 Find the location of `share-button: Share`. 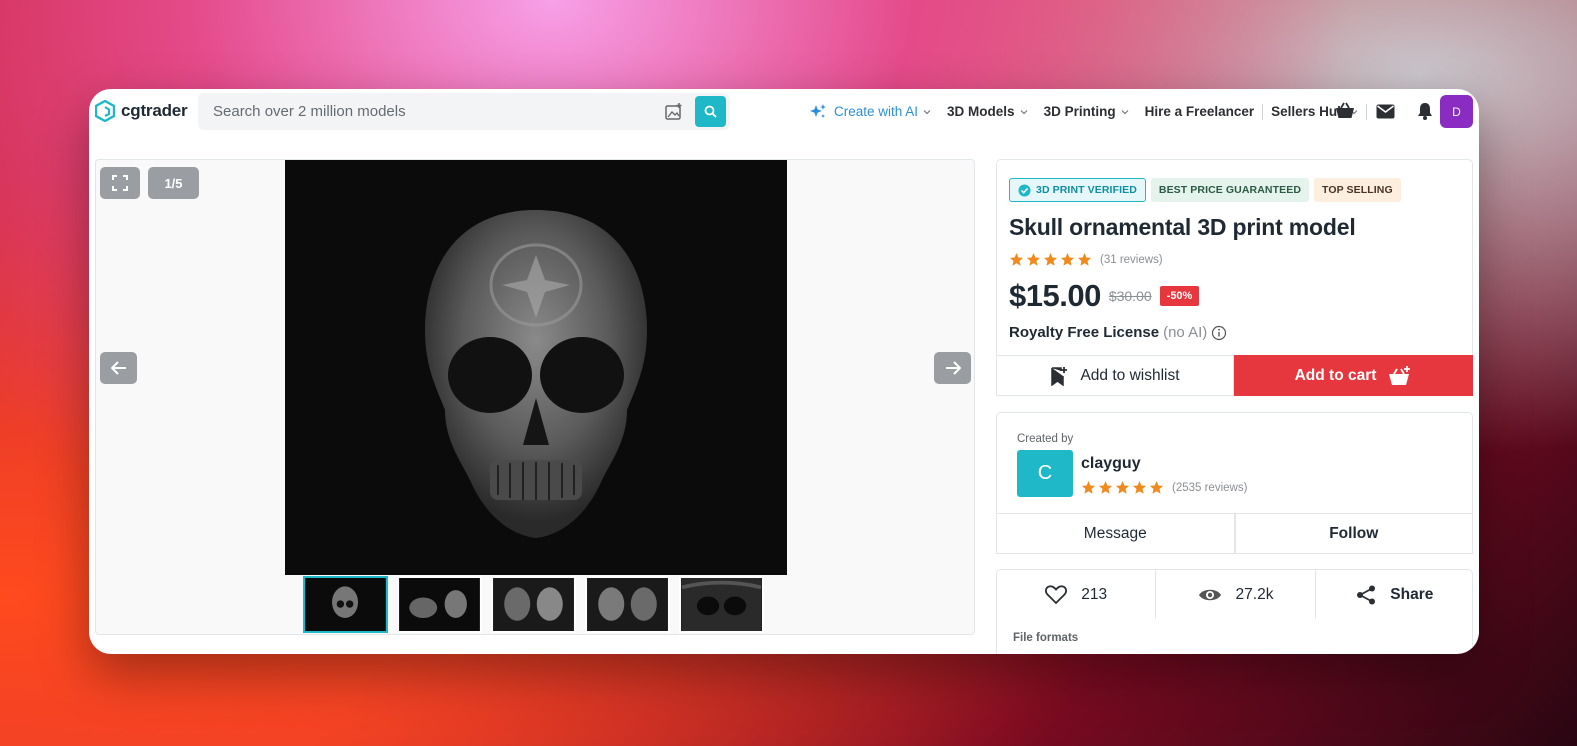

share-button: Share is located at coordinates (1395, 594).